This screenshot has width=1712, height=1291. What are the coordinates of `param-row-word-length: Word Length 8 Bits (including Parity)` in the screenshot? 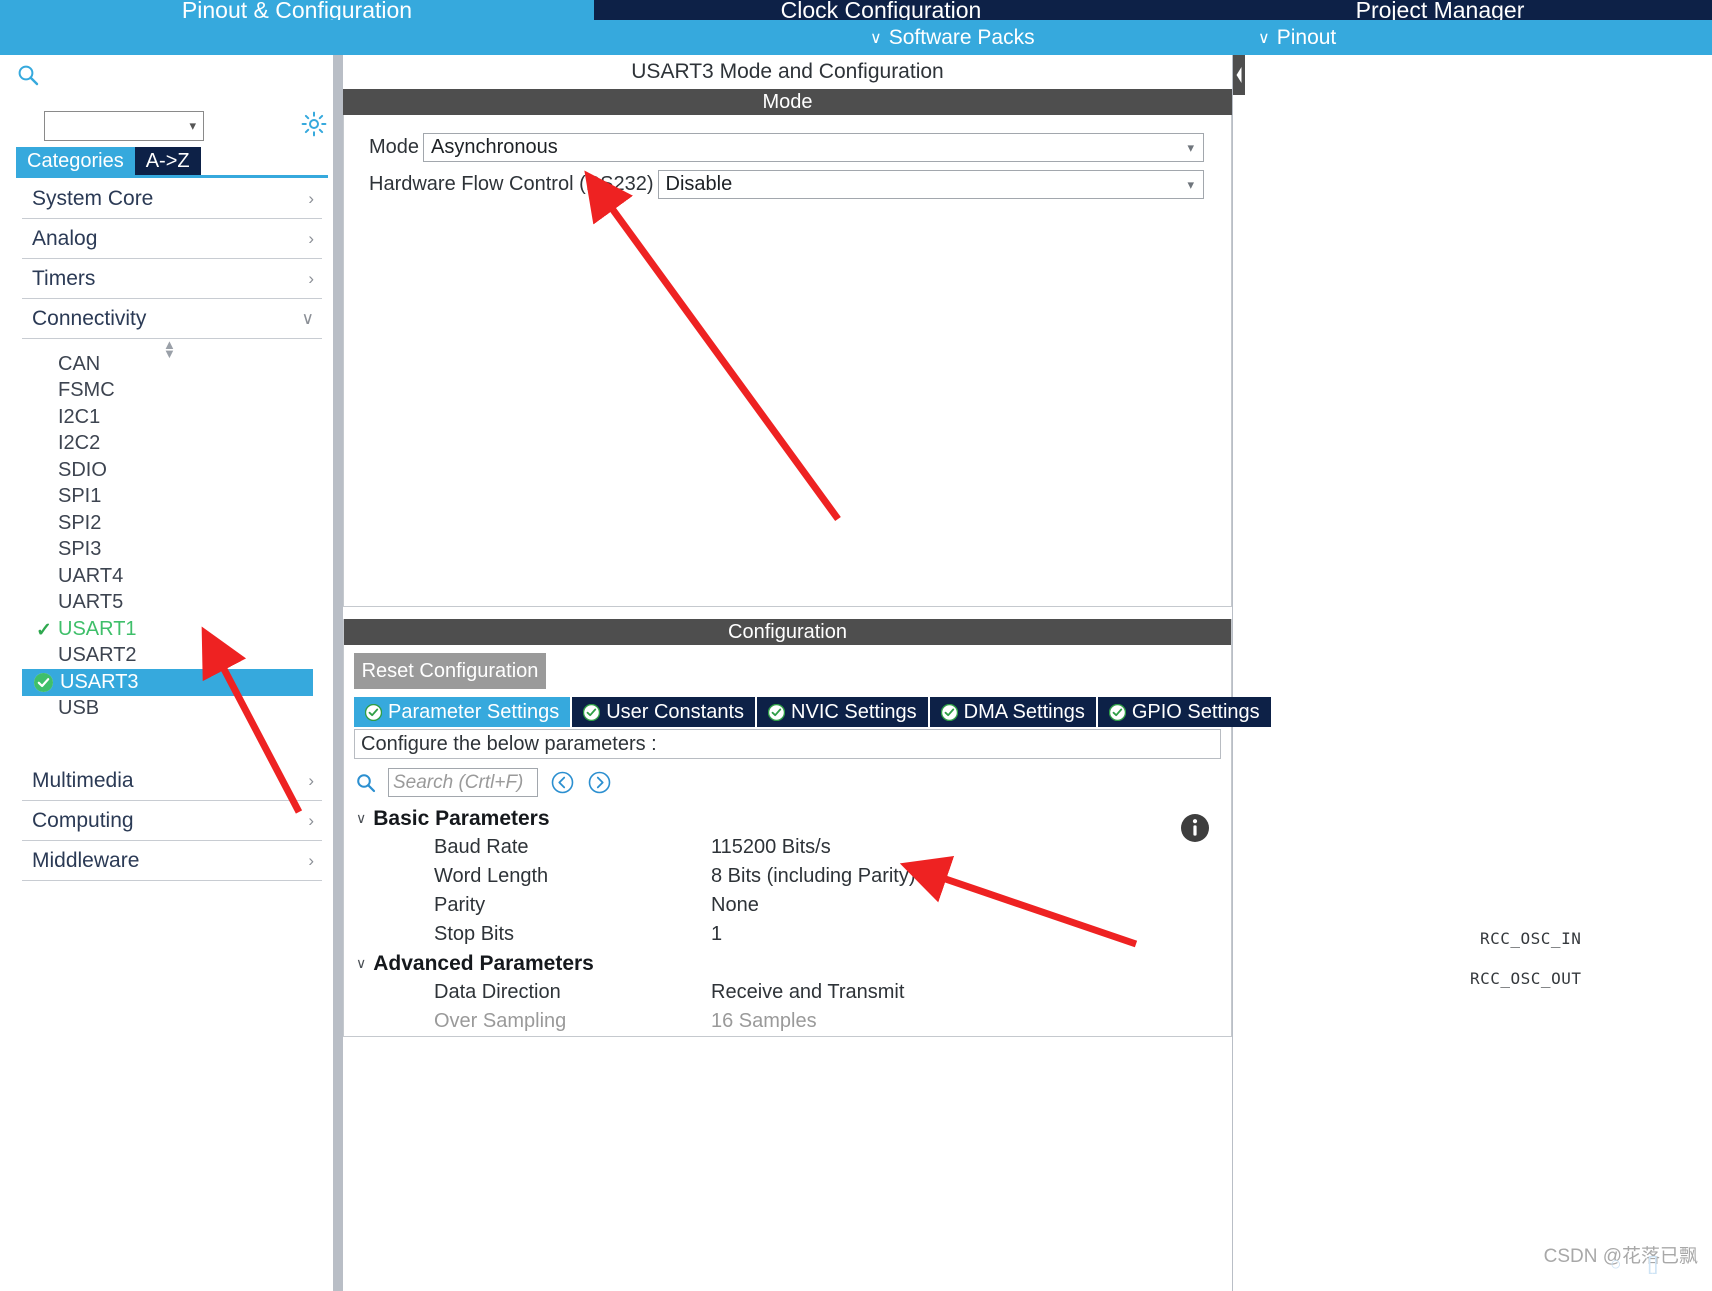 It's located at (793, 876).